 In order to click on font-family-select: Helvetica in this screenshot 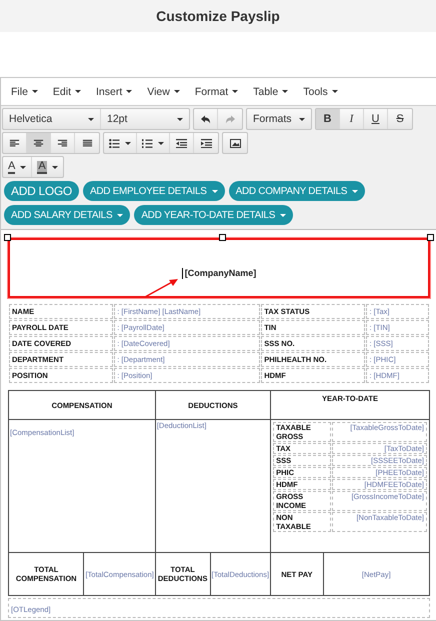, I will do `click(52, 119)`.